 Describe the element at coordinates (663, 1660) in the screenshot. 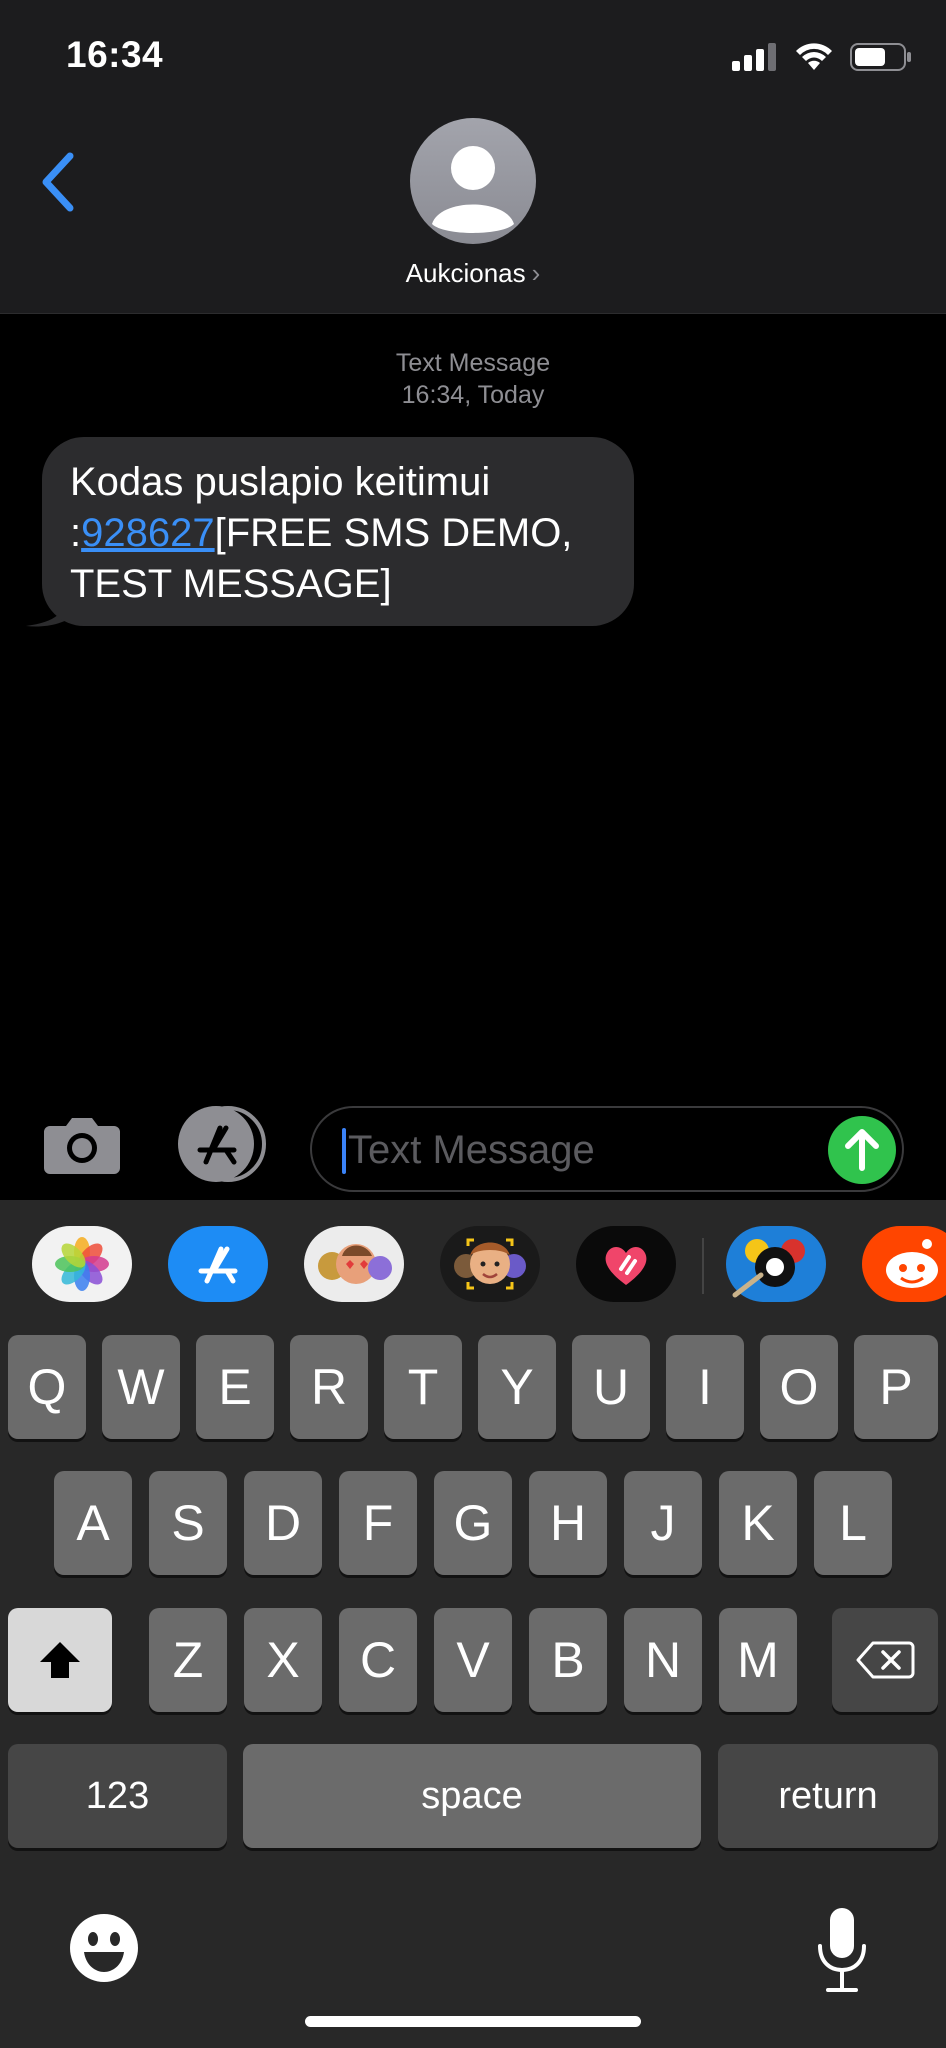

I see `key-n: N` at that location.